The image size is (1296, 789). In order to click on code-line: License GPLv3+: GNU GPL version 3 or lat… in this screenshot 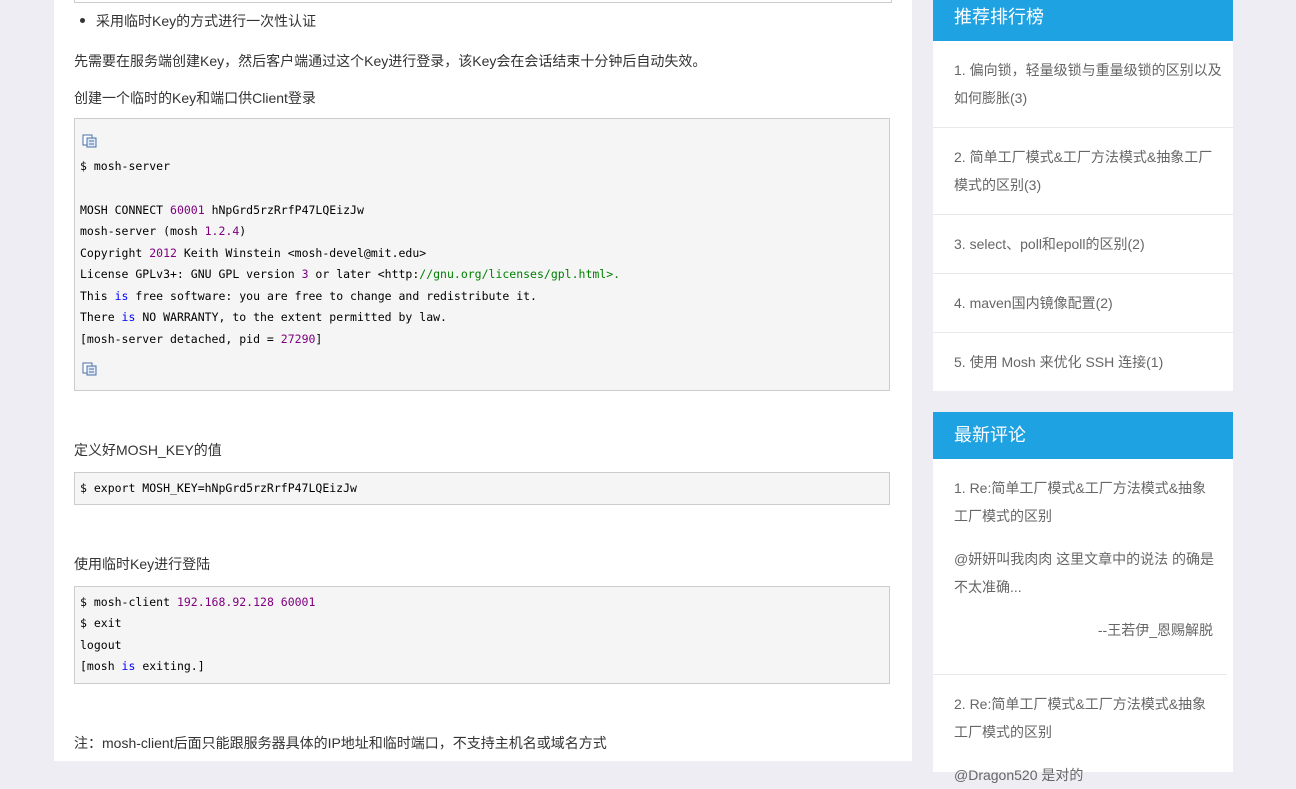, I will do `click(350, 274)`.